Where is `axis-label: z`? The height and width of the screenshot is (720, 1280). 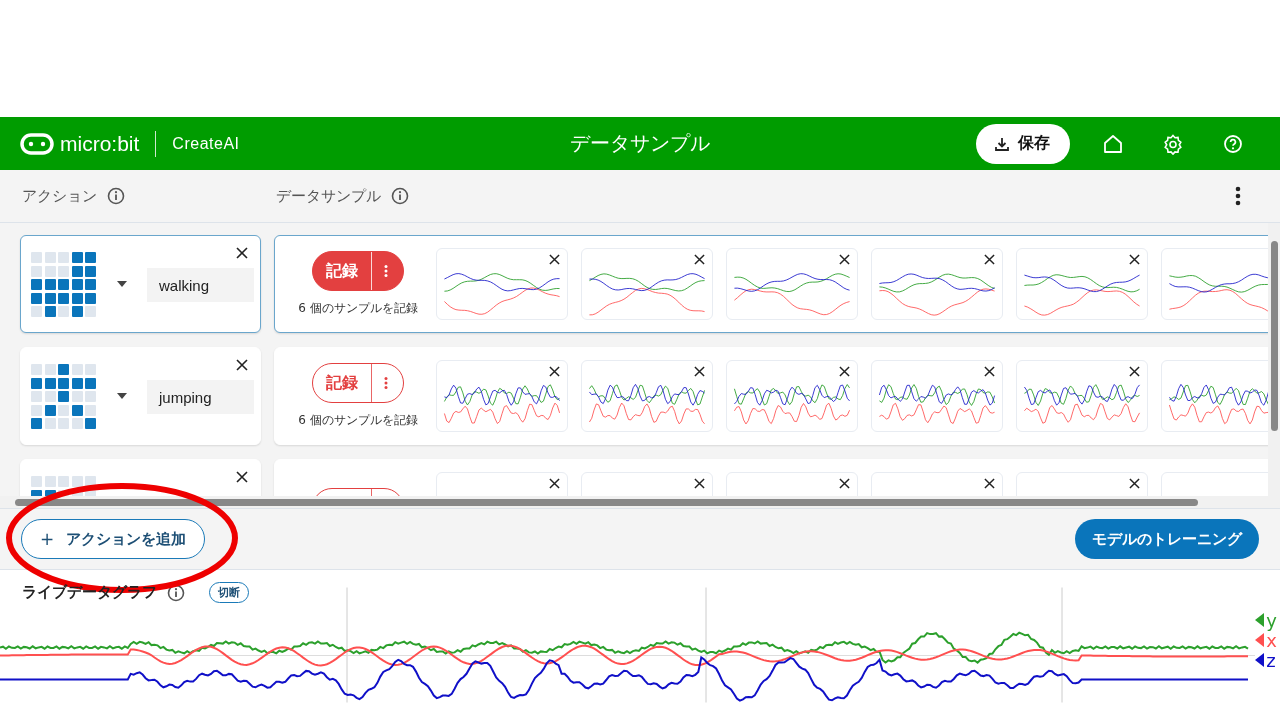 axis-label: z is located at coordinates (1271, 660).